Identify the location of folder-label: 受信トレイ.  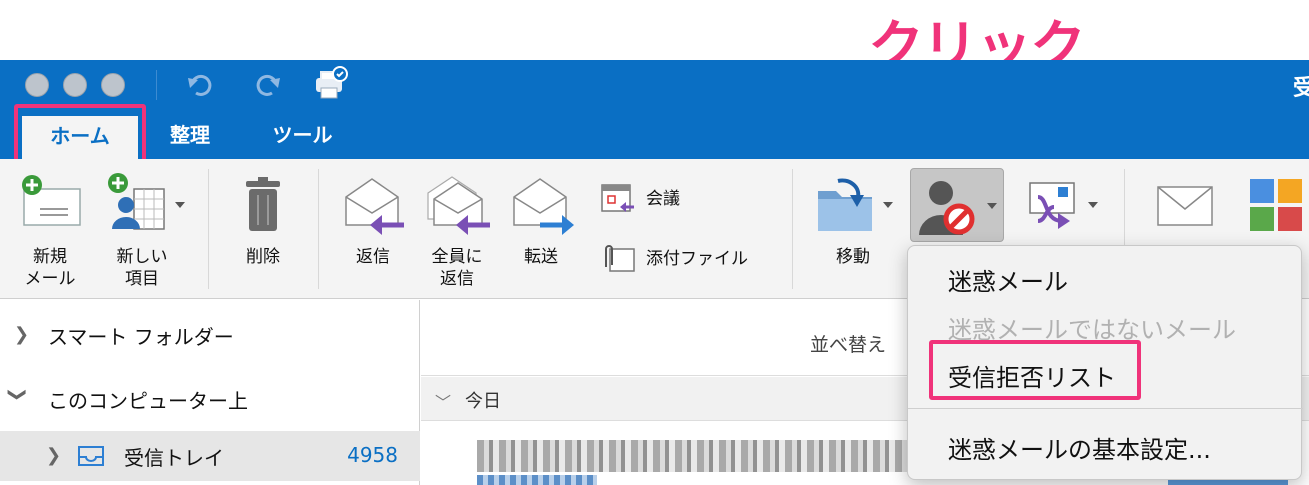
(174, 458).